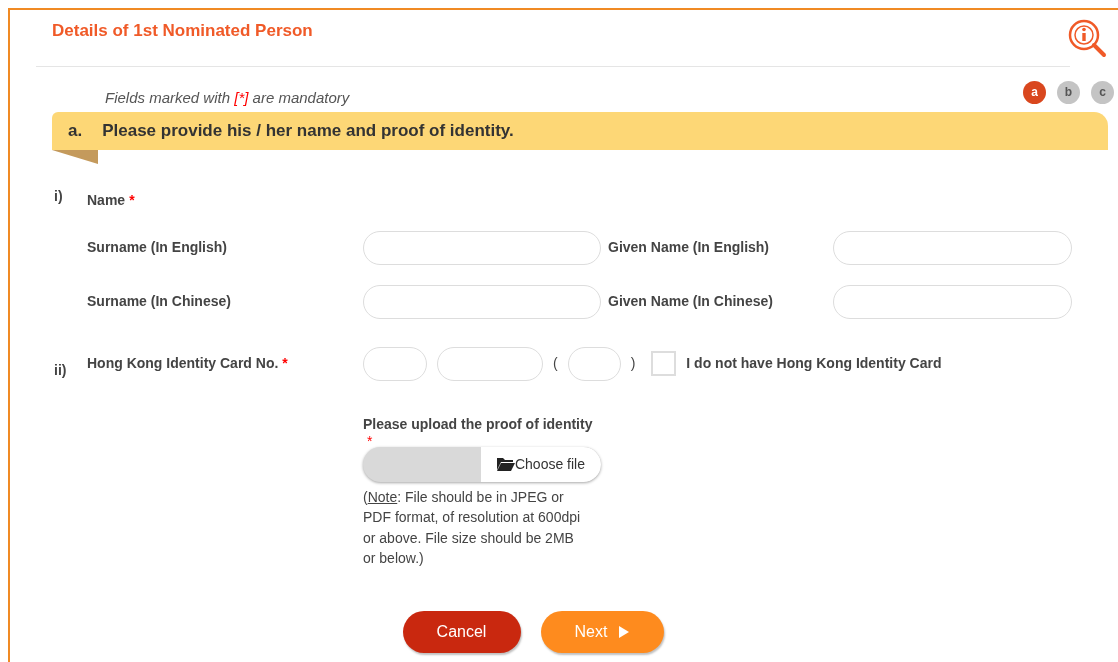 This screenshot has width=1118, height=662. Describe the element at coordinates (111, 200) in the screenshot. I see `field-label: Name *` at that location.